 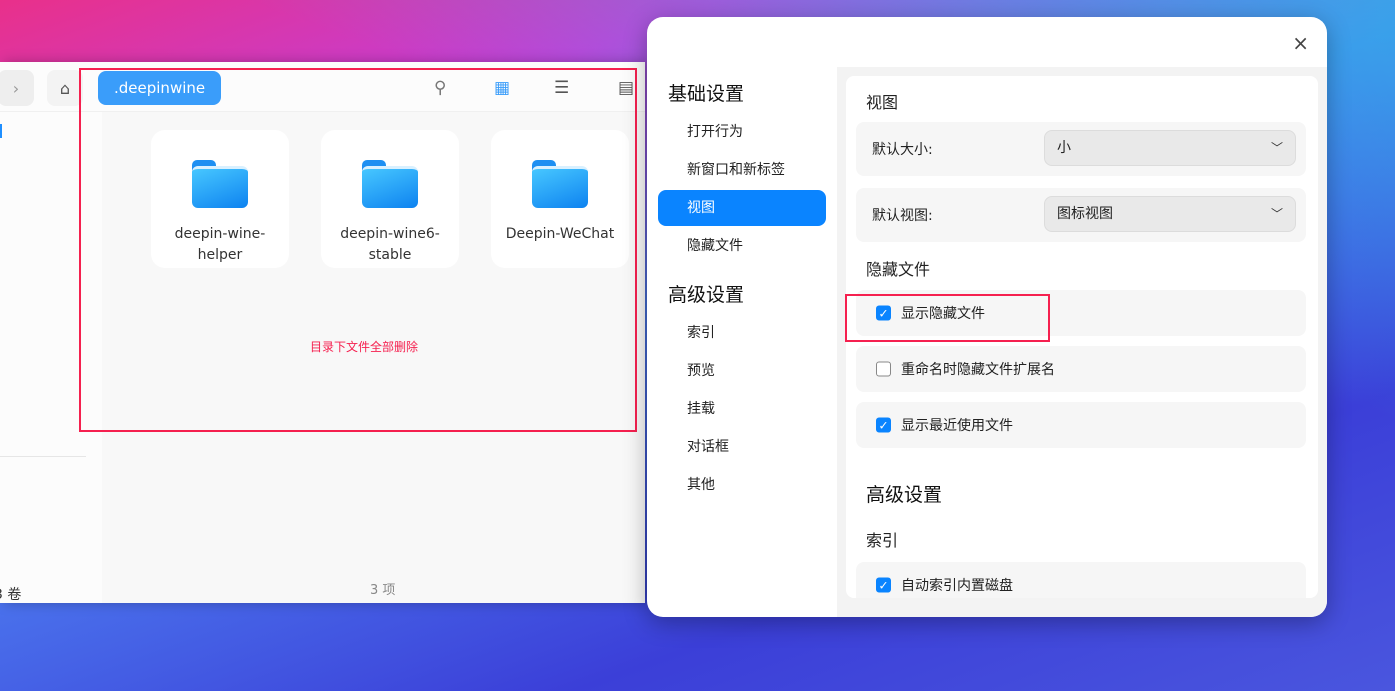 What do you see at coordinates (1064, 148) in the screenshot?
I see `default-size-value: 小` at bounding box center [1064, 148].